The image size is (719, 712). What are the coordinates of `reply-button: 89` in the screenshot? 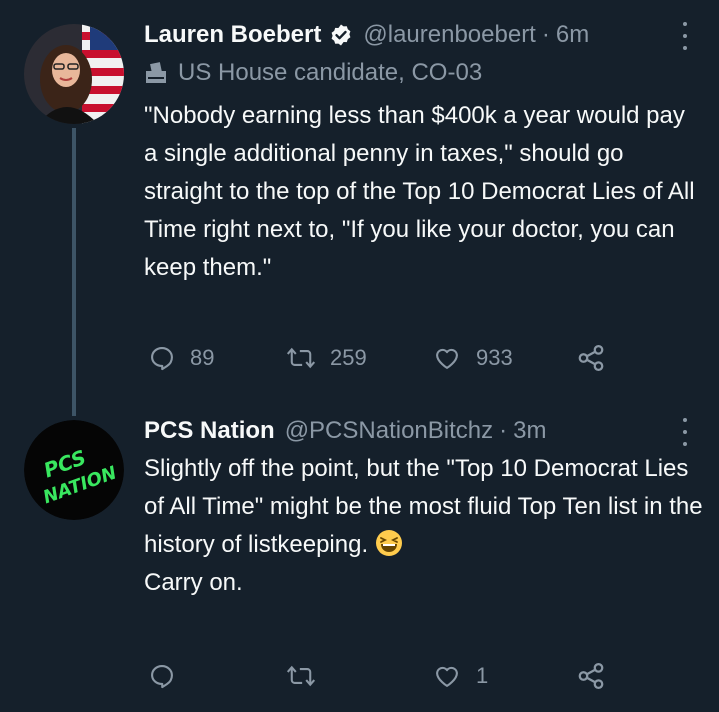 It's located at (181, 358).